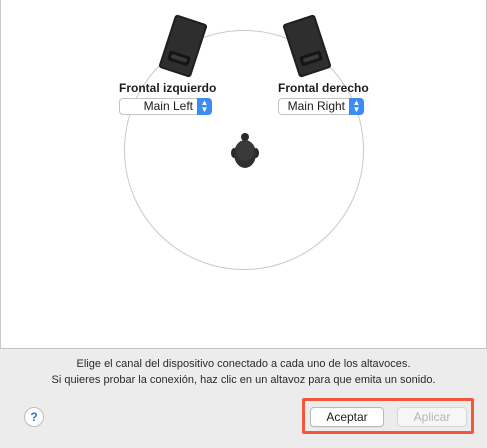  I want to click on front-left-speaker, so click(183, 46).